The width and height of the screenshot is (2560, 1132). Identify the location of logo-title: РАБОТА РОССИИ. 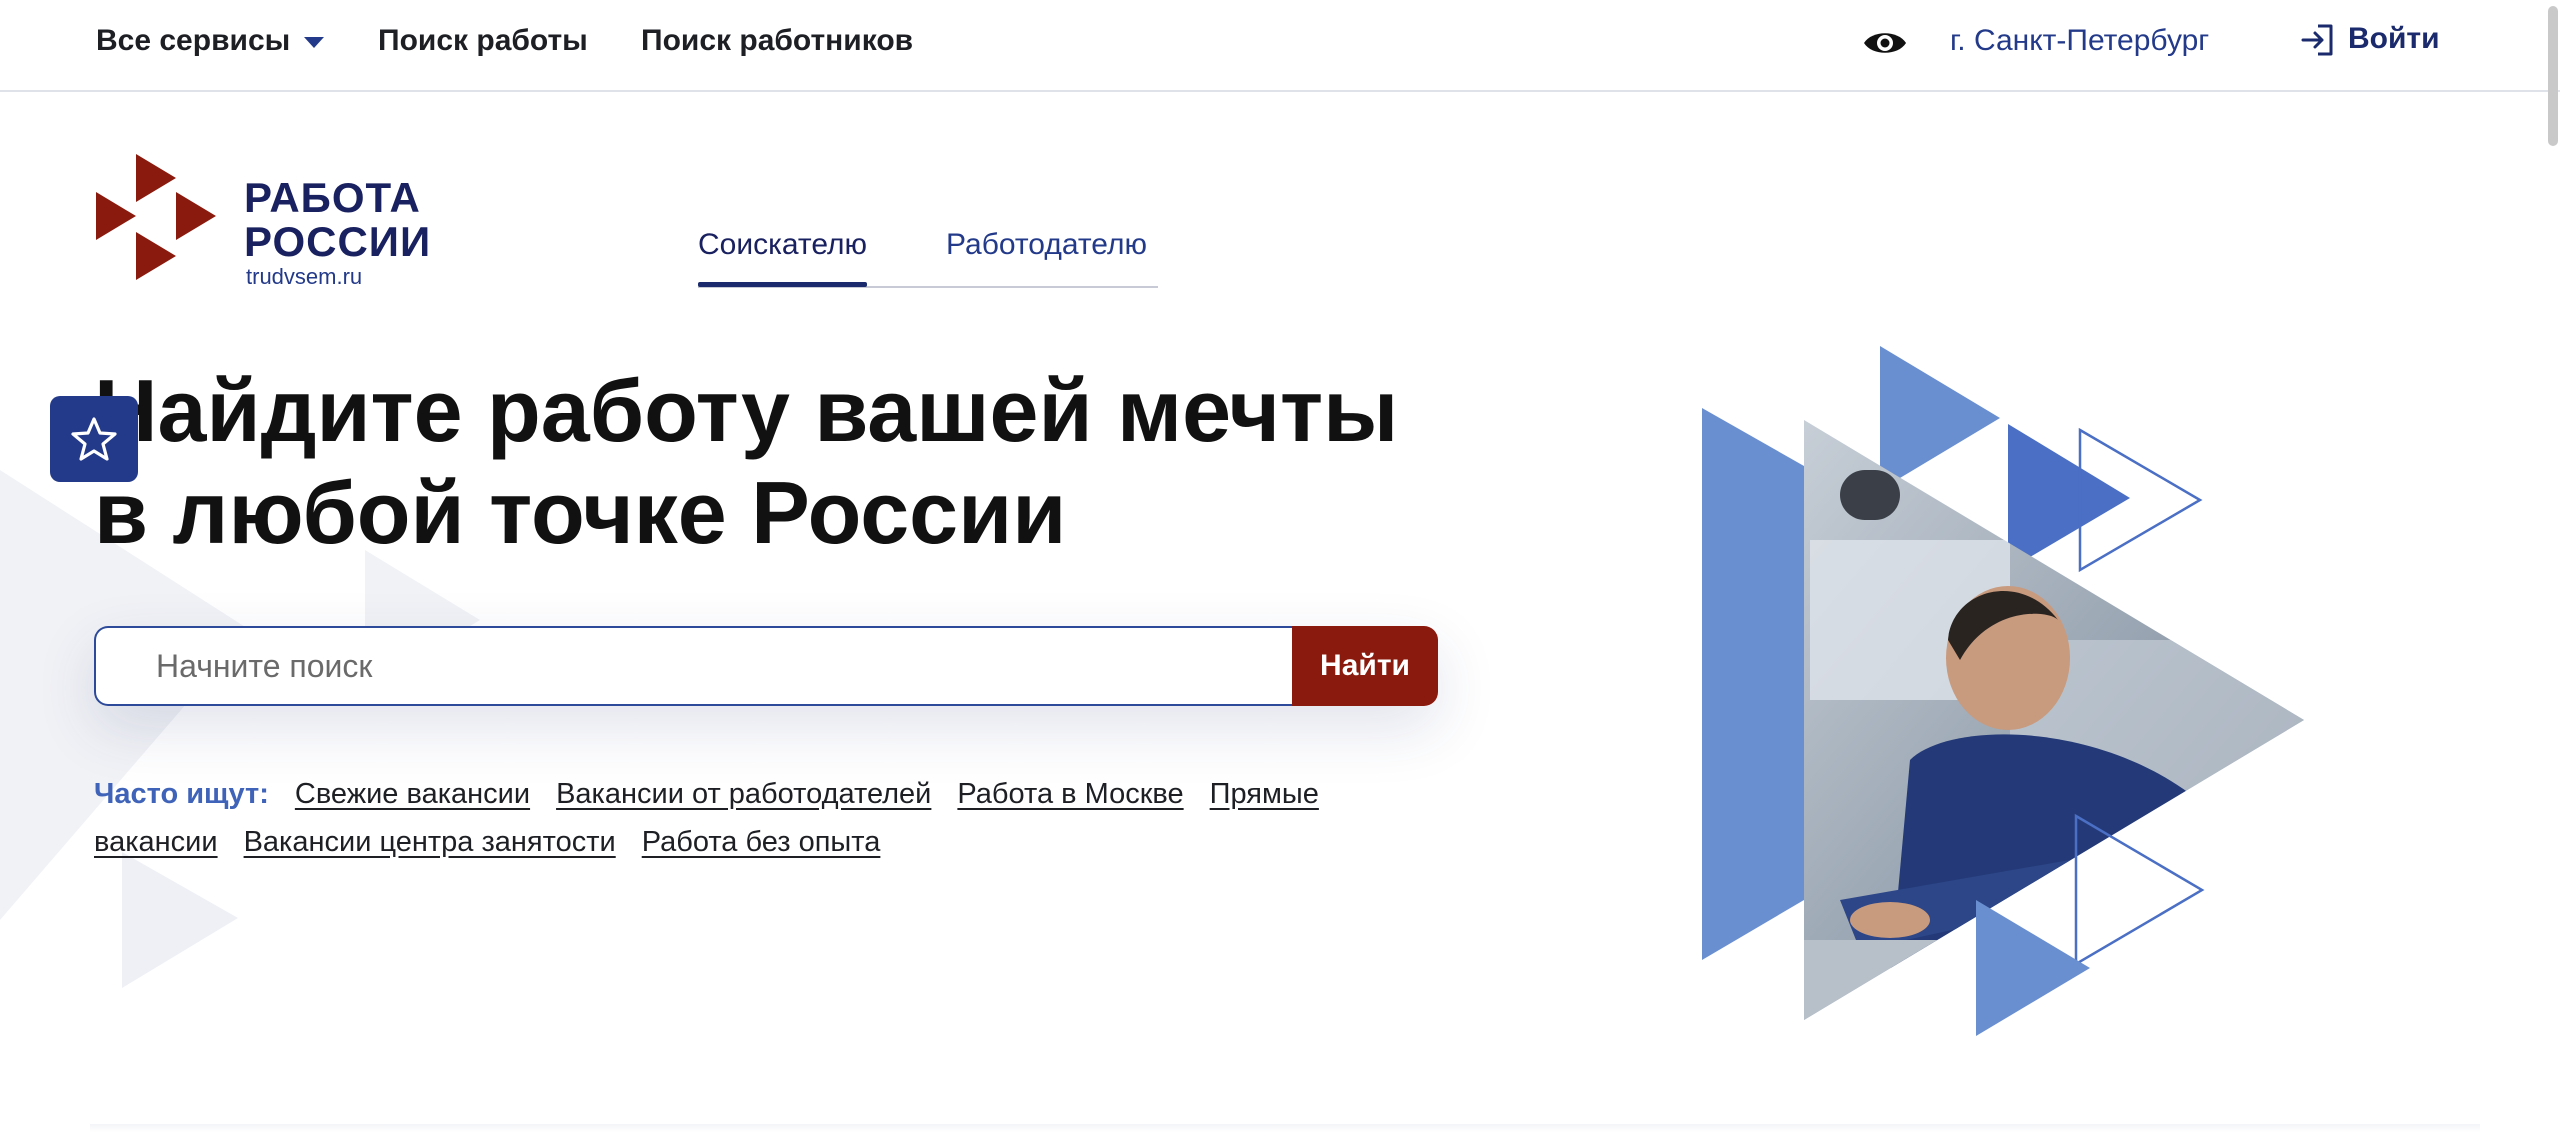
(337, 220).